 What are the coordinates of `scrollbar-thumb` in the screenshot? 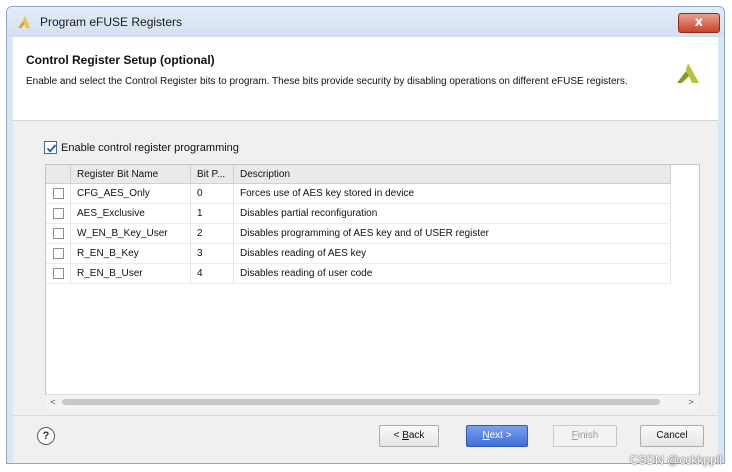 It's located at (361, 402).